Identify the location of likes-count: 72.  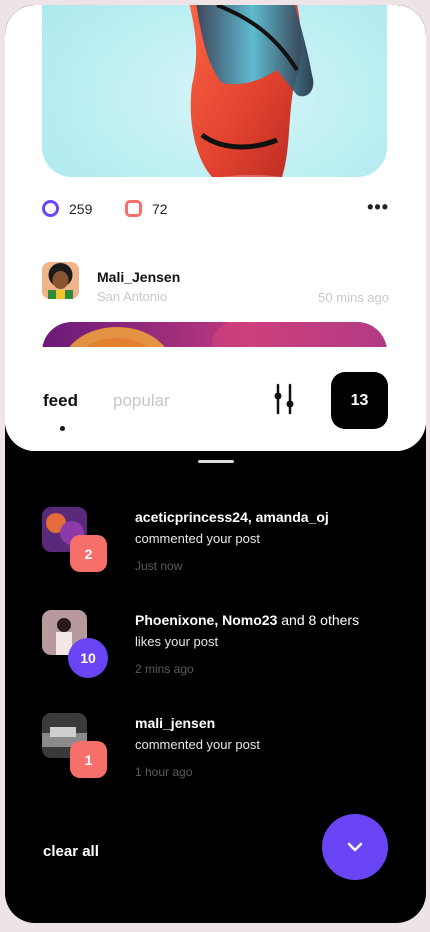
(160, 208).